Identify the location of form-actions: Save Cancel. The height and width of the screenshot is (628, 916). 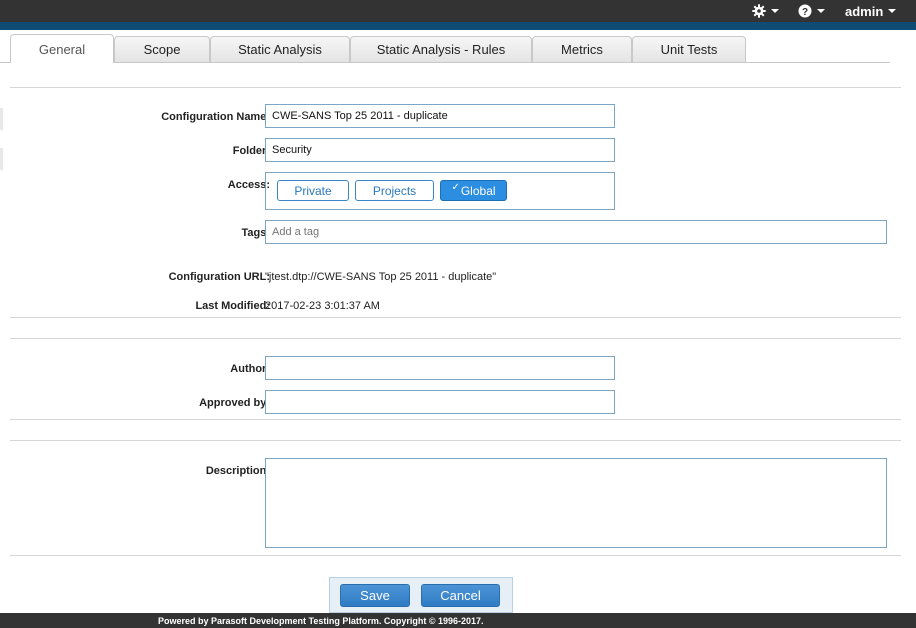
(421, 595).